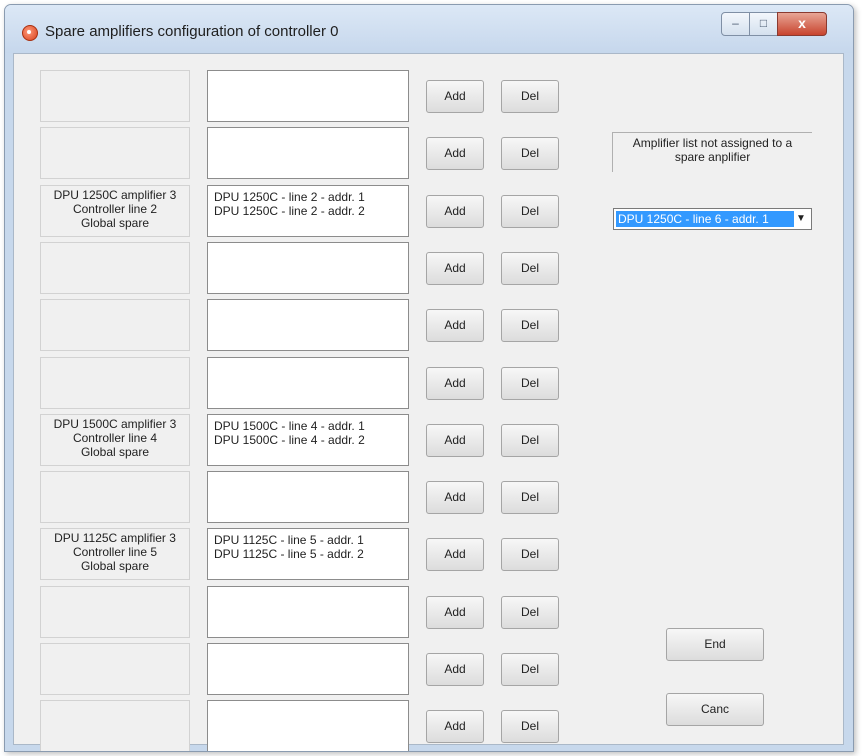  I want to click on cancel-button: Canc, so click(715, 709).